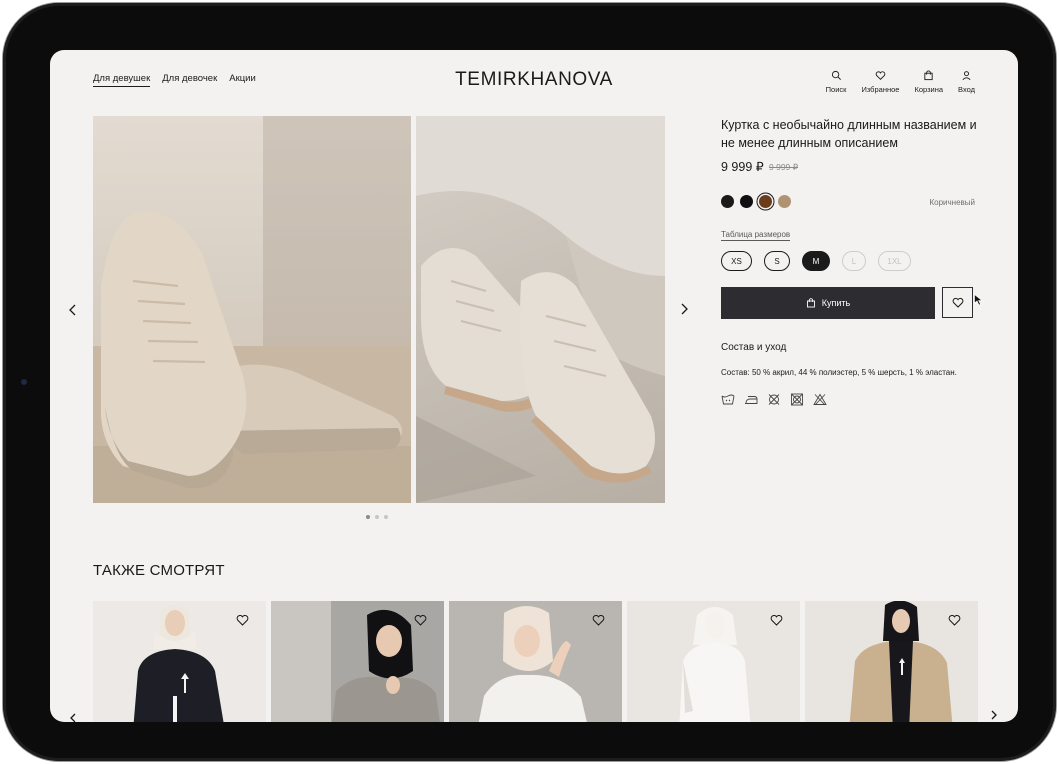 The image size is (1059, 764). What do you see at coordinates (754, 347) in the screenshot?
I see `care-title: Состав и уход` at bounding box center [754, 347].